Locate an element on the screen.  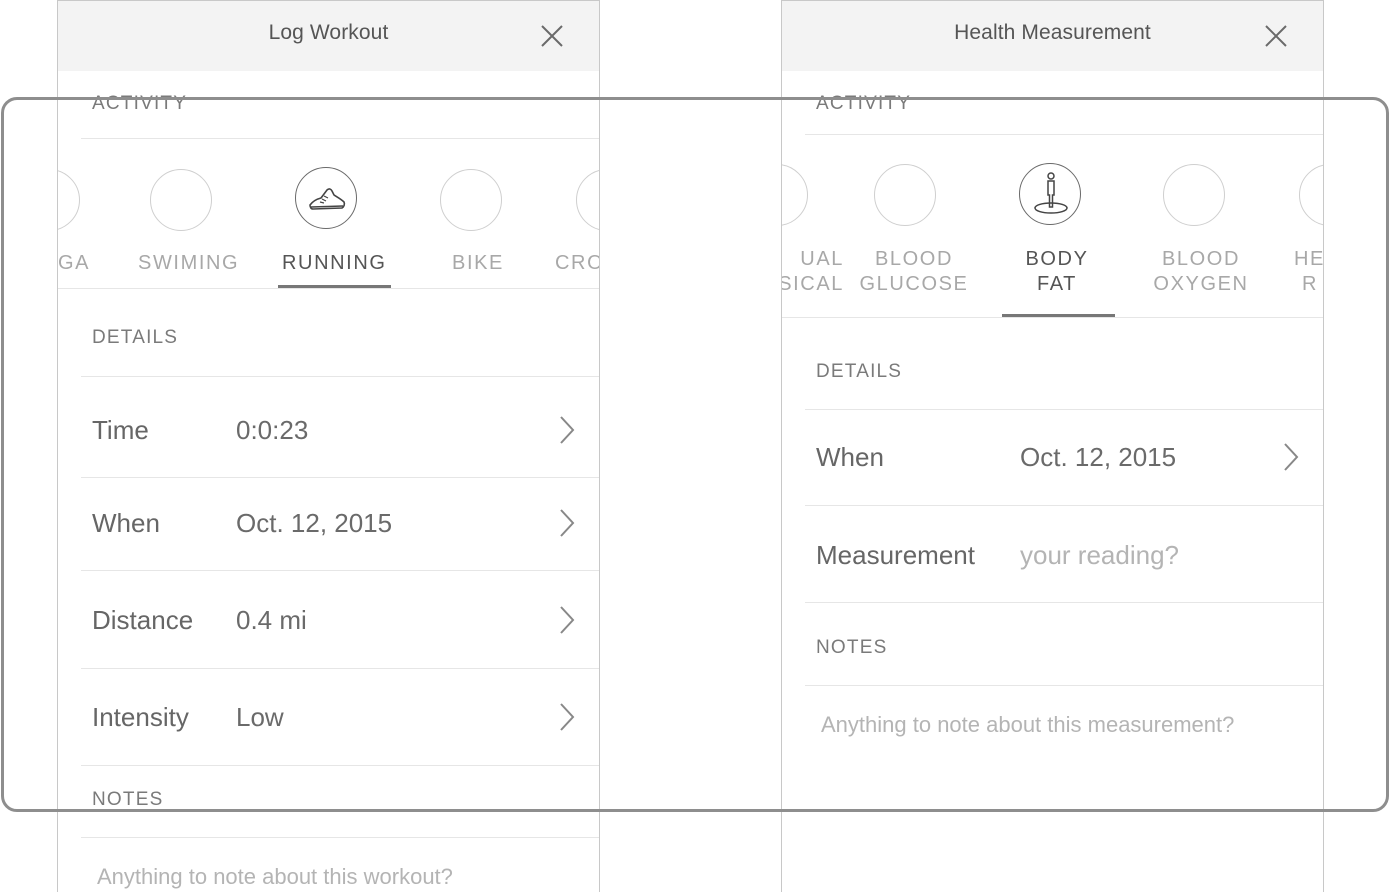
activity-label: CRO is located at coordinates (577, 263).